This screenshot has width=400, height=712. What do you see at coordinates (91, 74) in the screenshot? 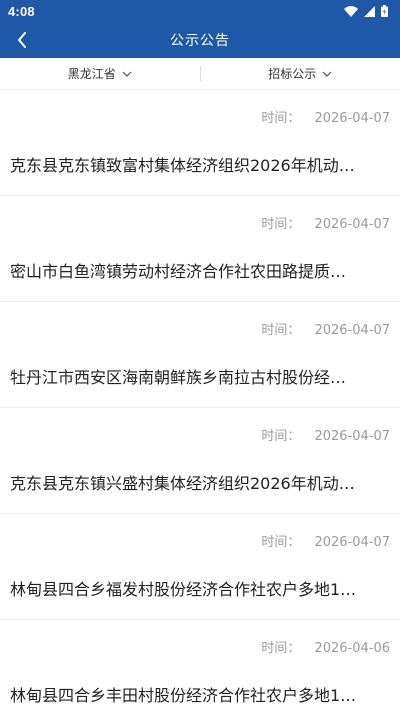
I see `province-filter-label: 黑龙江省` at bounding box center [91, 74].